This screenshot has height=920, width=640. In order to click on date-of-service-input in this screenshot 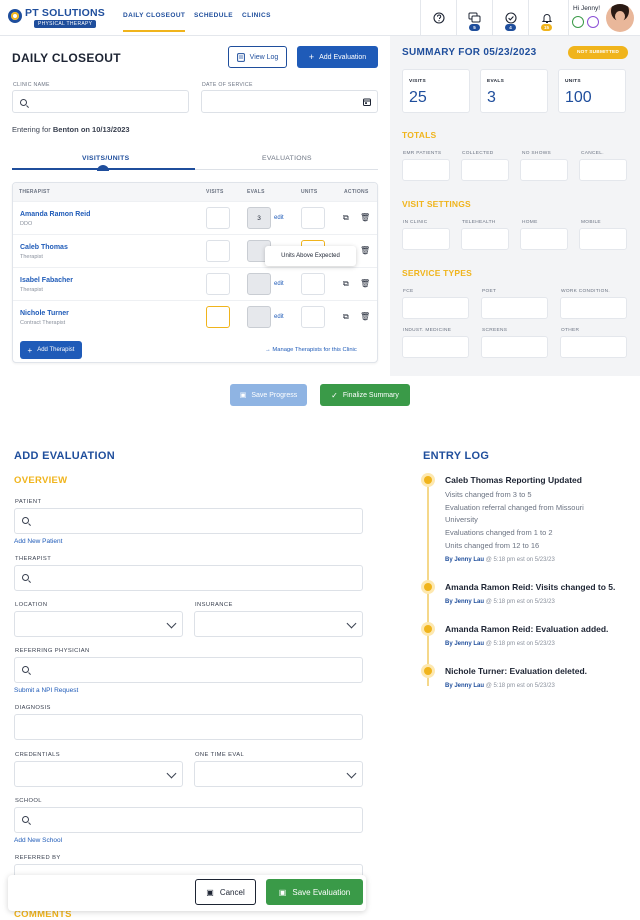, I will do `click(289, 101)`.